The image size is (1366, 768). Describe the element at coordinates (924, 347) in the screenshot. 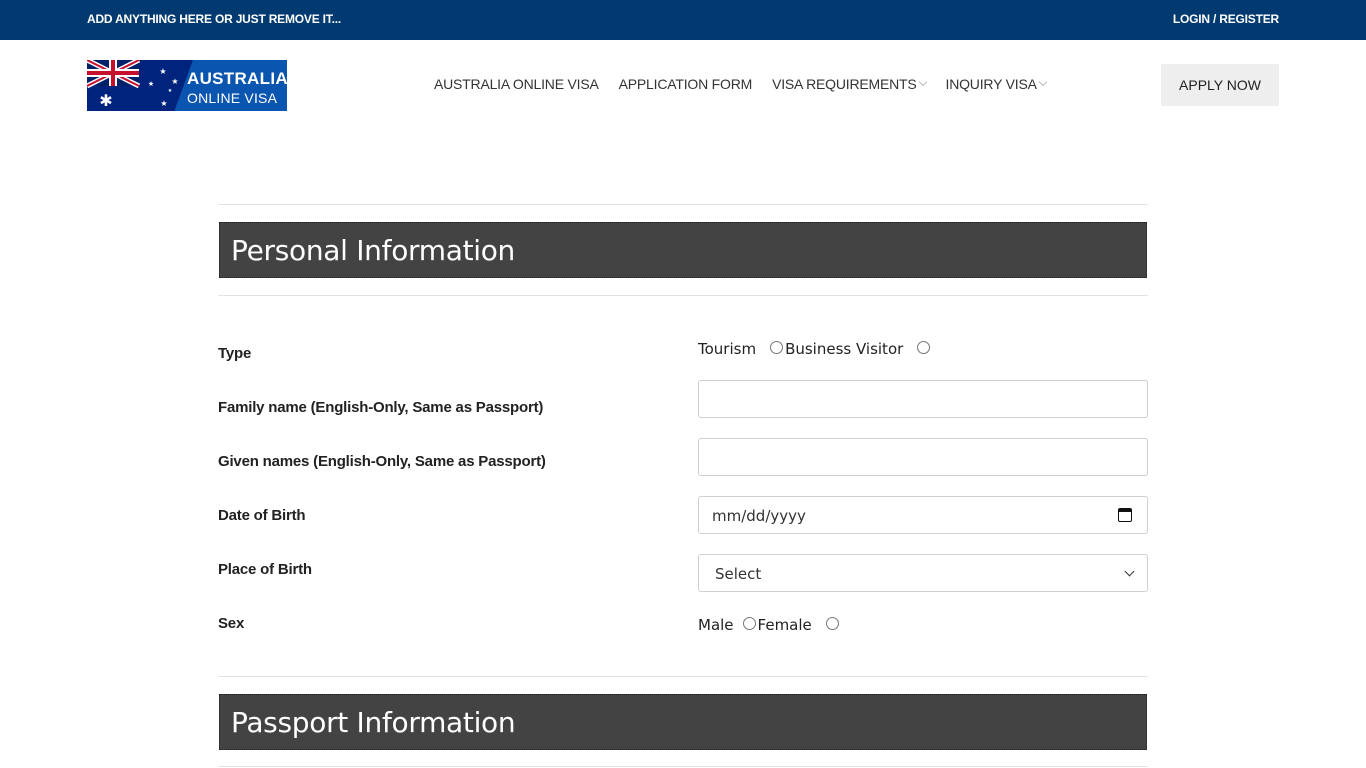

I see `radio-business-visitor` at that location.